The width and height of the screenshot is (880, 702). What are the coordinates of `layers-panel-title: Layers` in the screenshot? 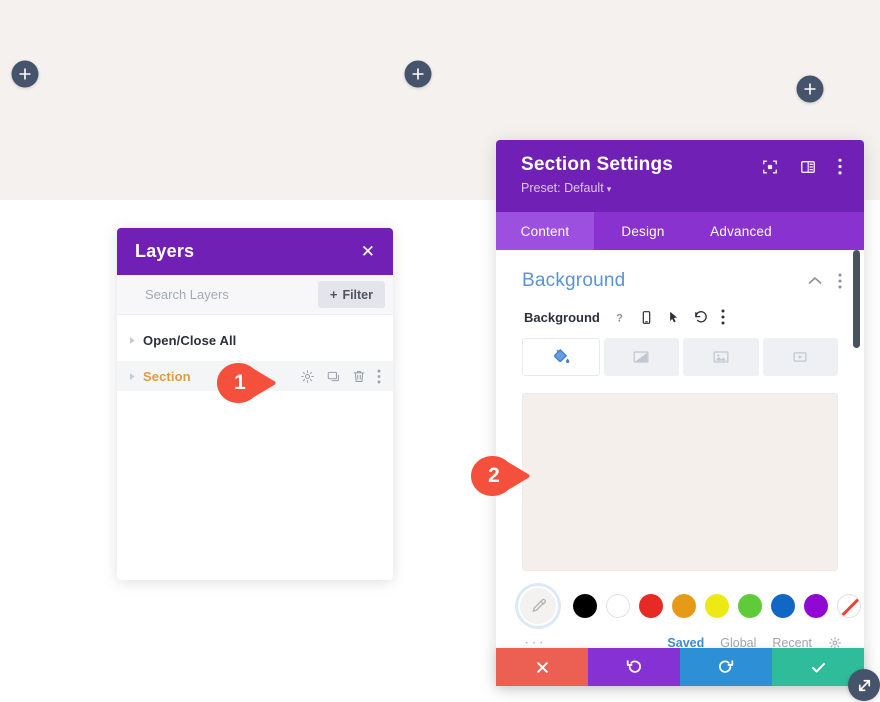 It's located at (165, 251).